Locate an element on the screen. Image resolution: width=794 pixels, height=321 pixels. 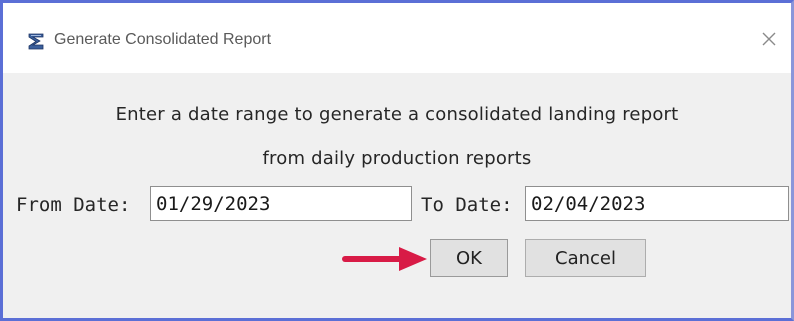
from-date-input is located at coordinates (281, 203).